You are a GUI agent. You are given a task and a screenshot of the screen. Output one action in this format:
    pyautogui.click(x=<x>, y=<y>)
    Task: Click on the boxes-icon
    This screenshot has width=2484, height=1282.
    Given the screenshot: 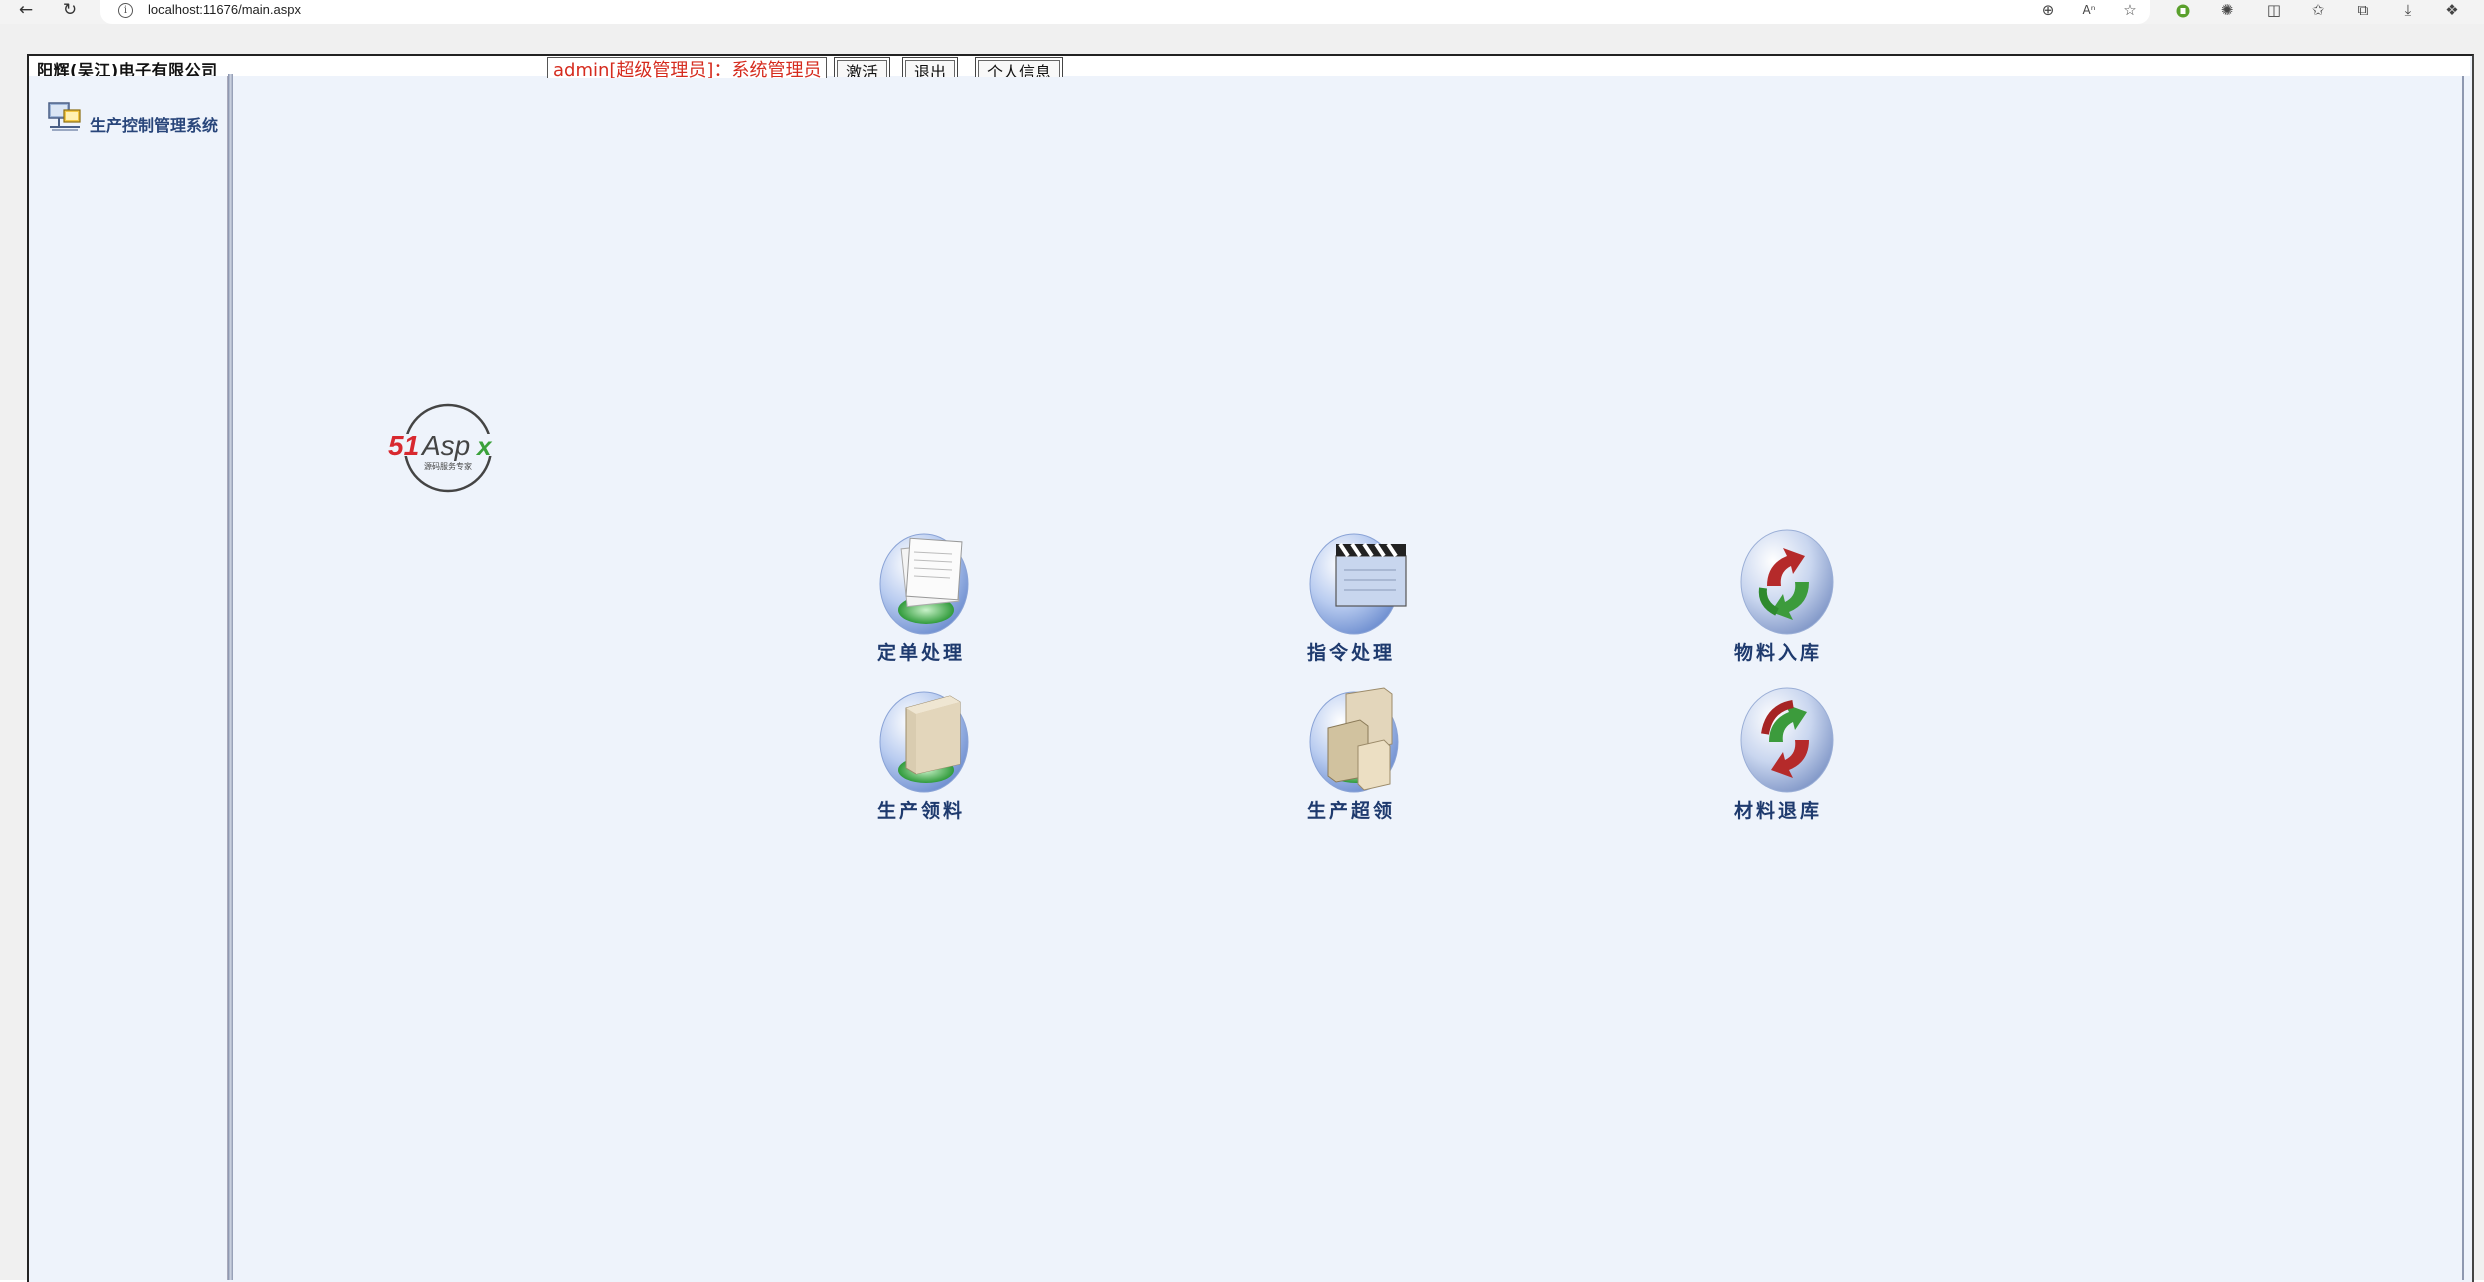 What is the action you would take?
    pyautogui.click(x=1354, y=740)
    